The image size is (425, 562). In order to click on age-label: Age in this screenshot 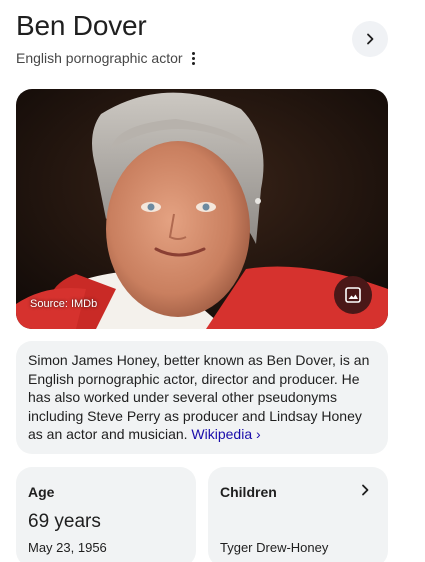, I will do `click(41, 492)`.